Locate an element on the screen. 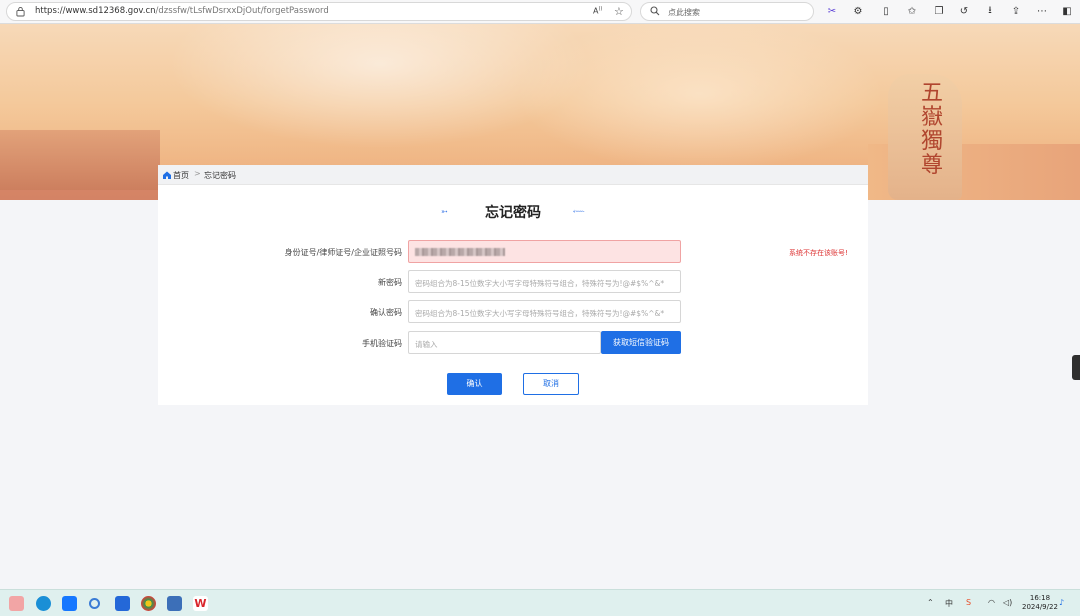  get-sms-code-button: 获取短信验证码 is located at coordinates (641, 342).